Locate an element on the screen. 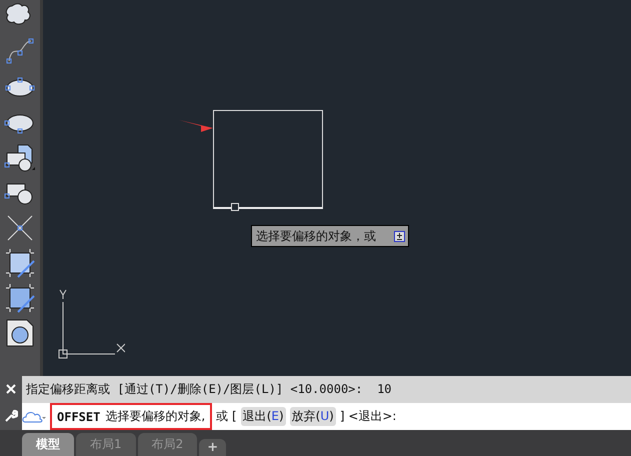  layout-tab: 布局1 is located at coordinates (106, 444).